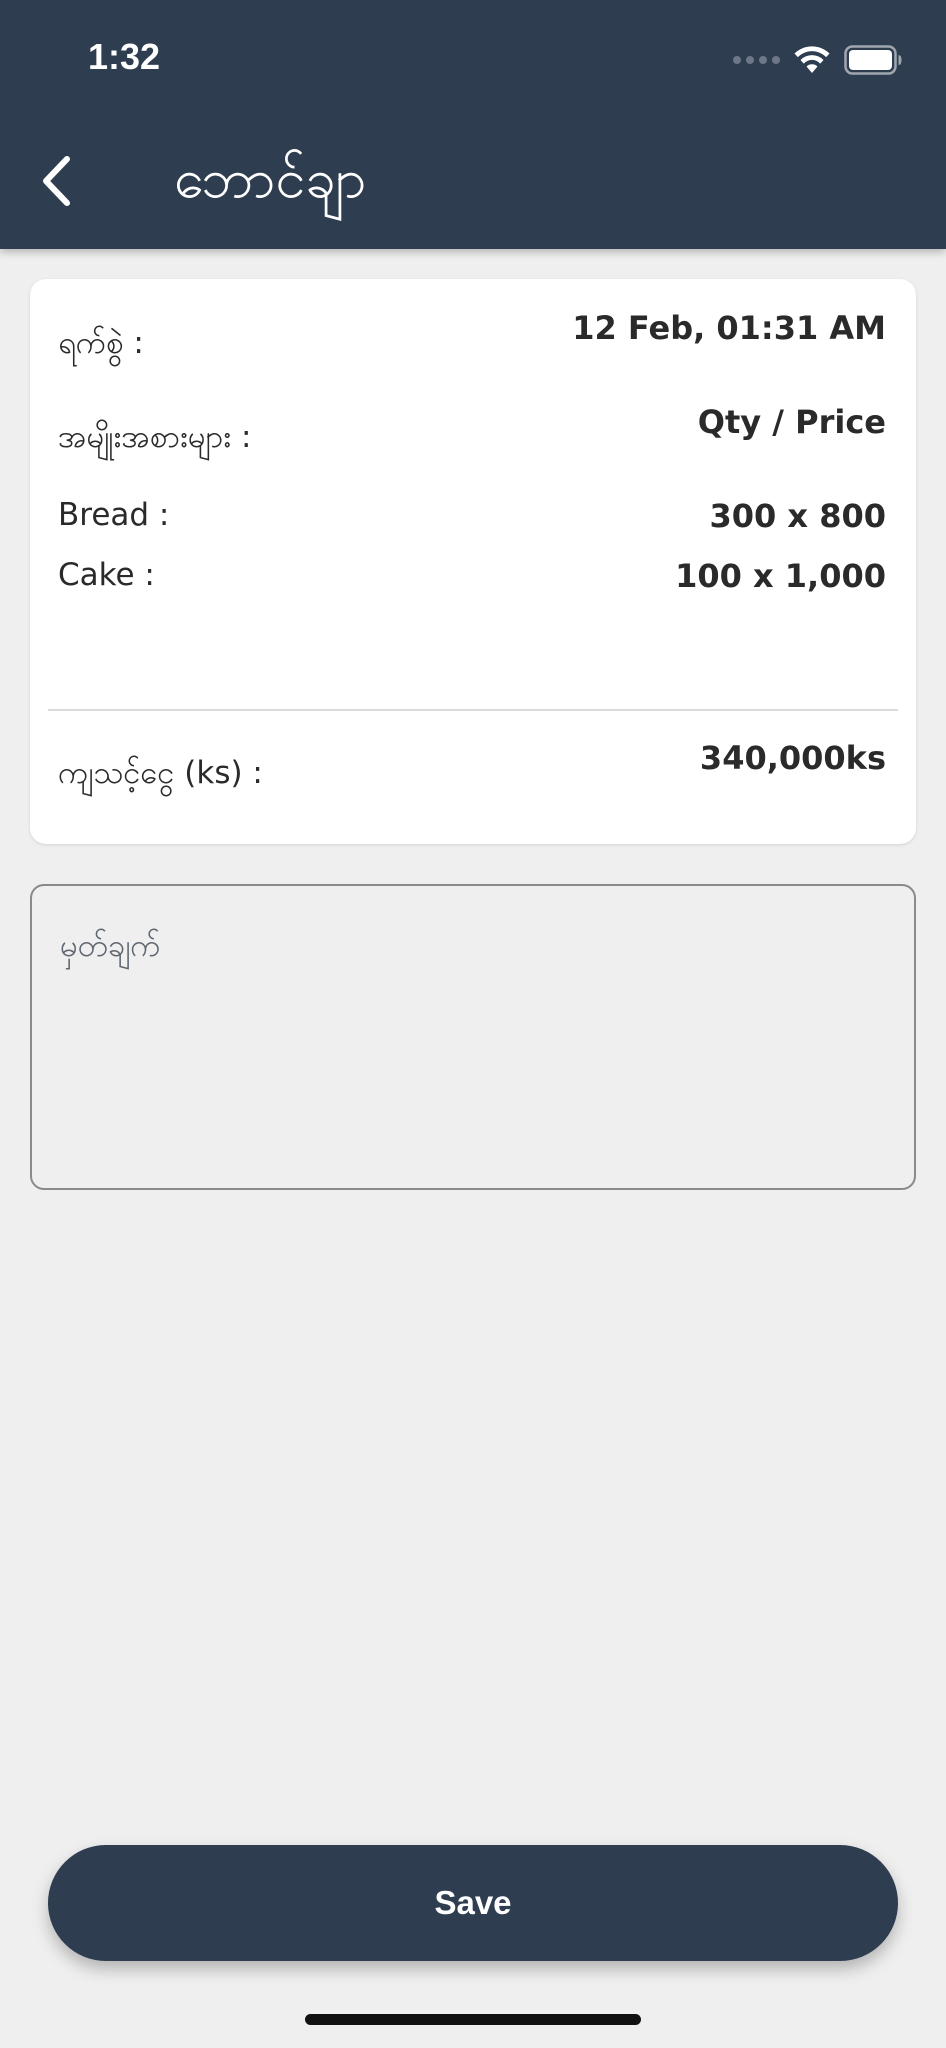 This screenshot has height=2048, width=946. I want to click on qty-price-header: Qty / Price, so click(791, 422).